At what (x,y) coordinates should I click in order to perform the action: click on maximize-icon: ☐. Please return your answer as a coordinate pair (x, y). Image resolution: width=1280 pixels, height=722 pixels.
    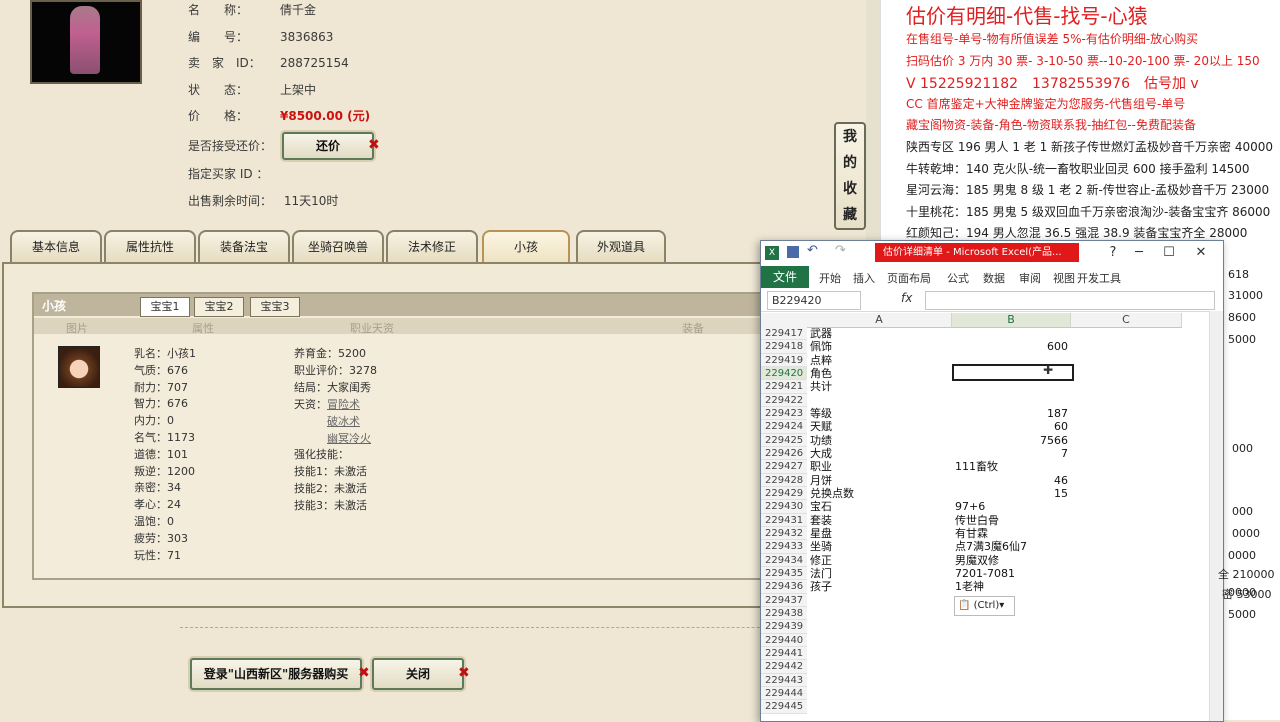
    Looking at the image, I should click on (1169, 253).